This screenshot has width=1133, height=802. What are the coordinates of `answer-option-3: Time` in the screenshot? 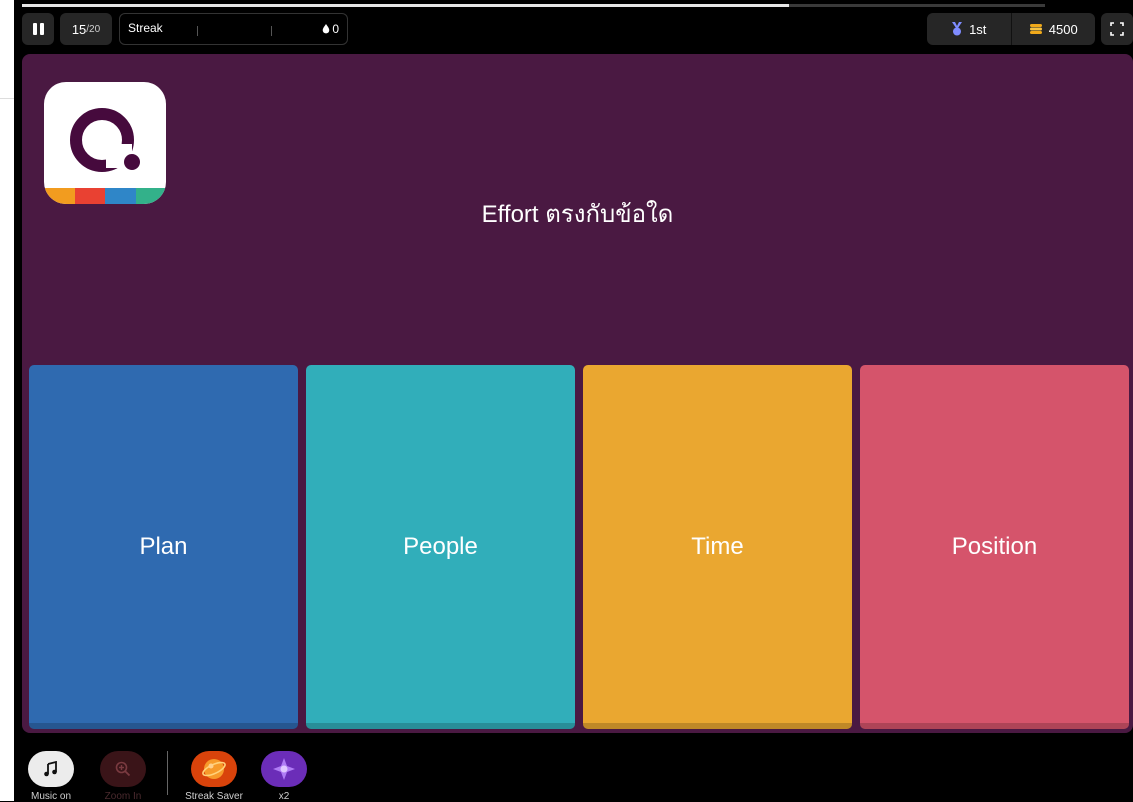 It's located at (717, 547).